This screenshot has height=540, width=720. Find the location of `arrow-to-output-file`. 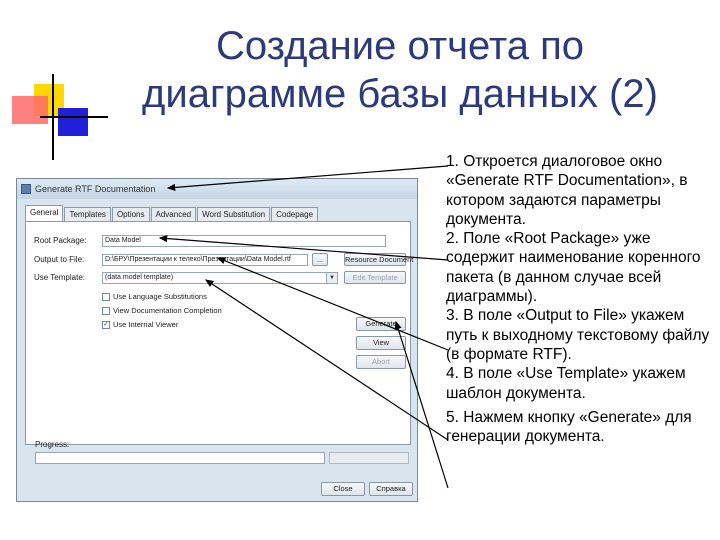

arrow-to-output-file is located at coordinates (332, 304).